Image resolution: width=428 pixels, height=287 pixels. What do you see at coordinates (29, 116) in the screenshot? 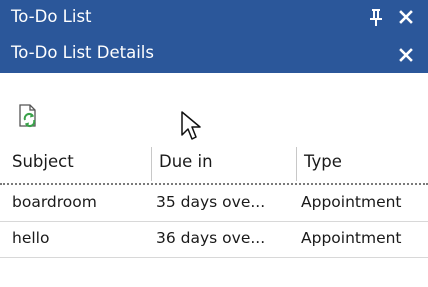
I see `refresh-icon` at bounding box center [29, 116].